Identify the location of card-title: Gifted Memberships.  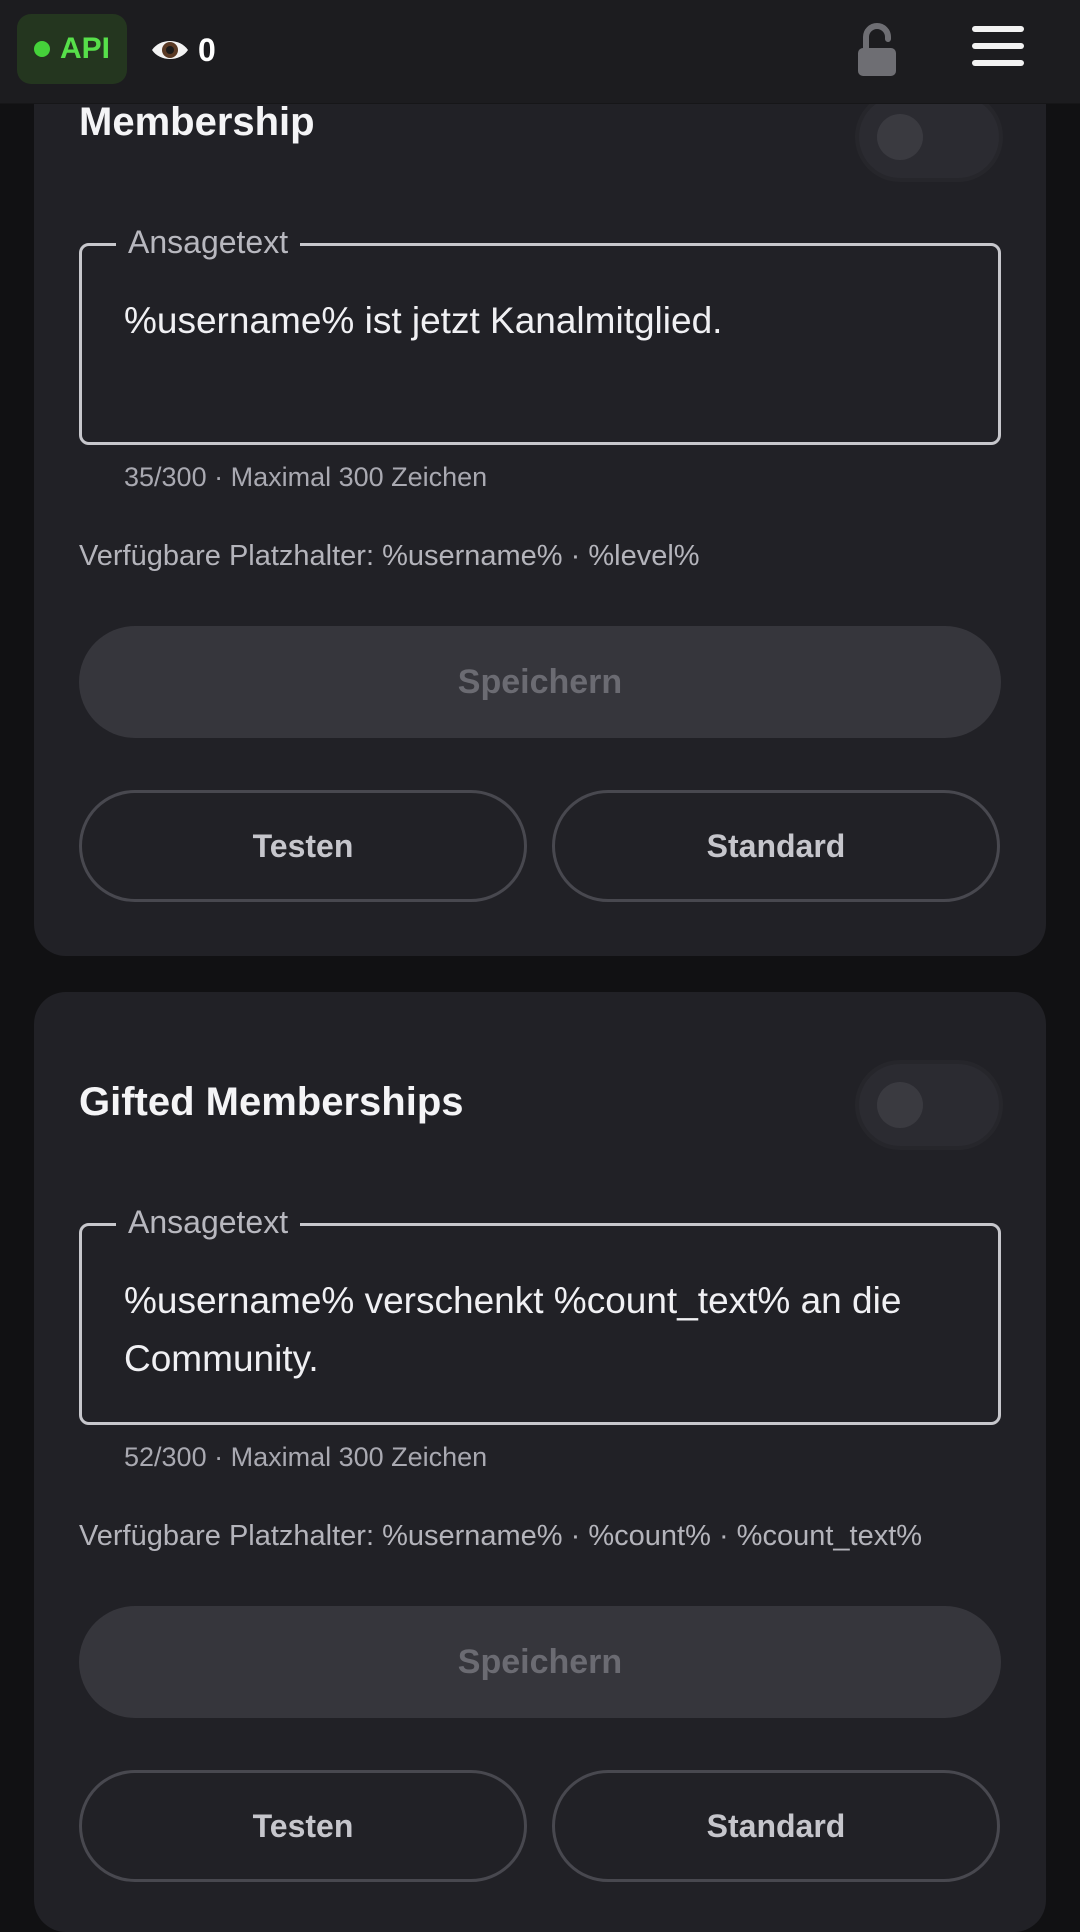
(271, 1102).